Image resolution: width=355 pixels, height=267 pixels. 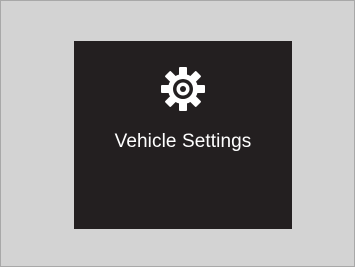 What do you see at coordinates (183, 89) in the screenshot?
I see `gear-icon` at bounding box center [183, 89].